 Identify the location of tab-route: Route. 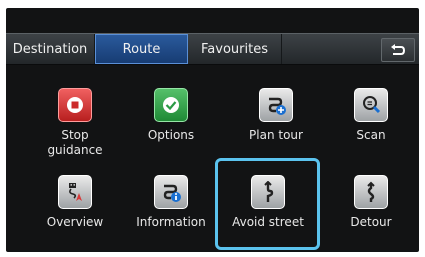
(141, 49).